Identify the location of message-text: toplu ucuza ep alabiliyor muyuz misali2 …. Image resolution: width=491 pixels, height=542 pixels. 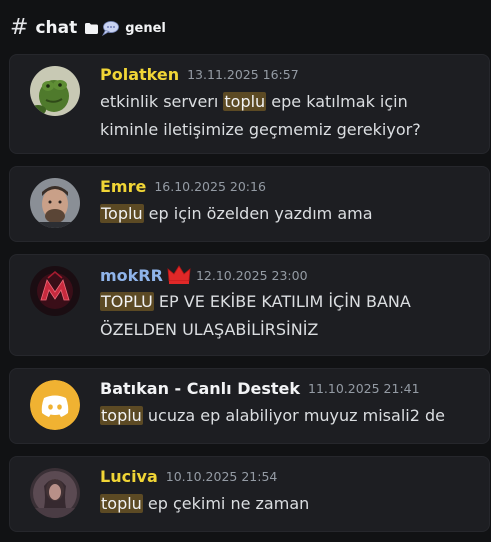
(292, 416).